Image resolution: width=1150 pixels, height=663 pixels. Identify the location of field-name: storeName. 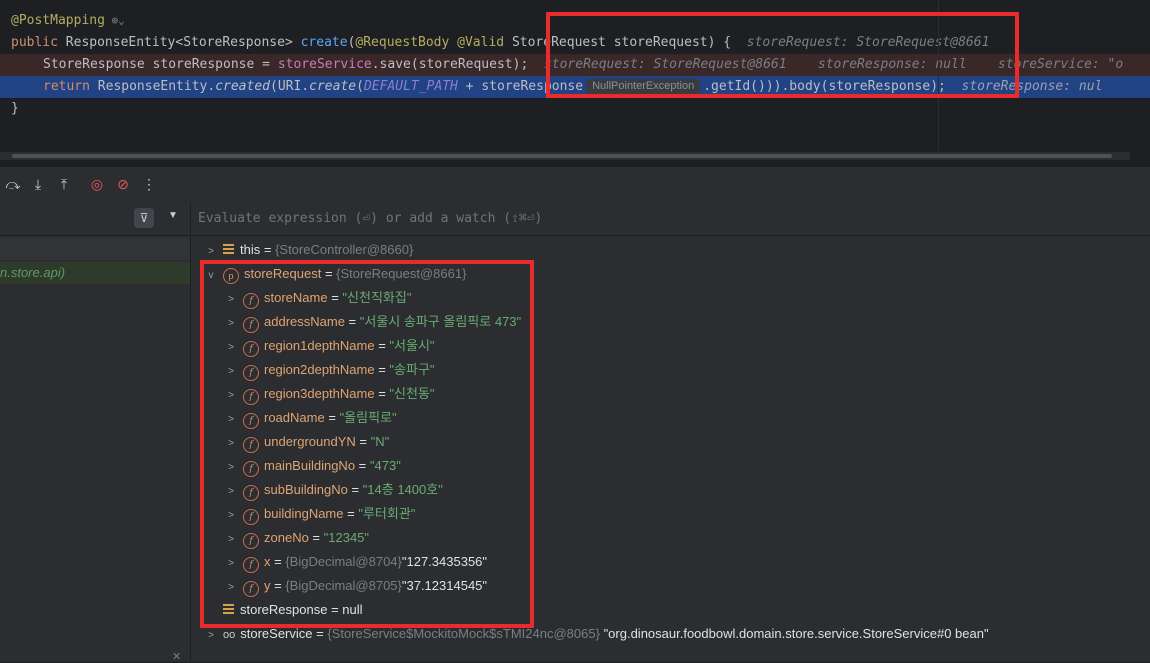
(296, 297).